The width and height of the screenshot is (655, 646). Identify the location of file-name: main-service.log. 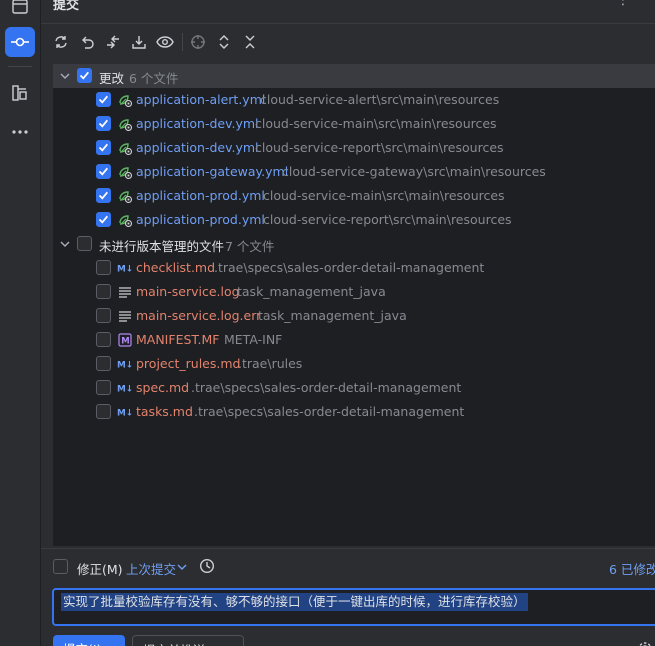
(188, 291).